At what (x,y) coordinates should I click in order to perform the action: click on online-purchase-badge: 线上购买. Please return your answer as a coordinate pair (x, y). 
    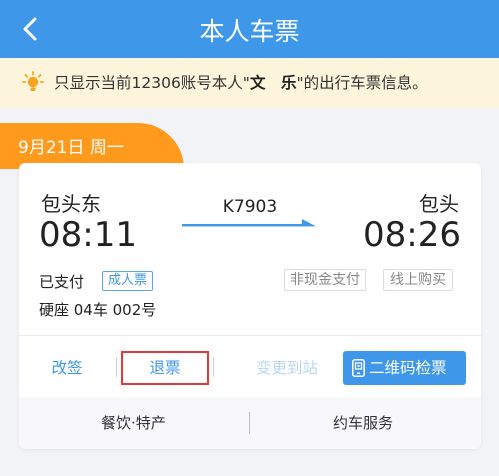
    Looking at the image, I should click on (418, 280).